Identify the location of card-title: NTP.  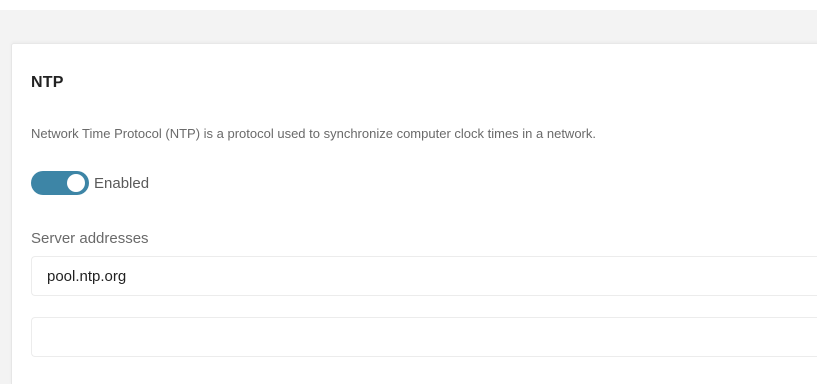
(47, 82).